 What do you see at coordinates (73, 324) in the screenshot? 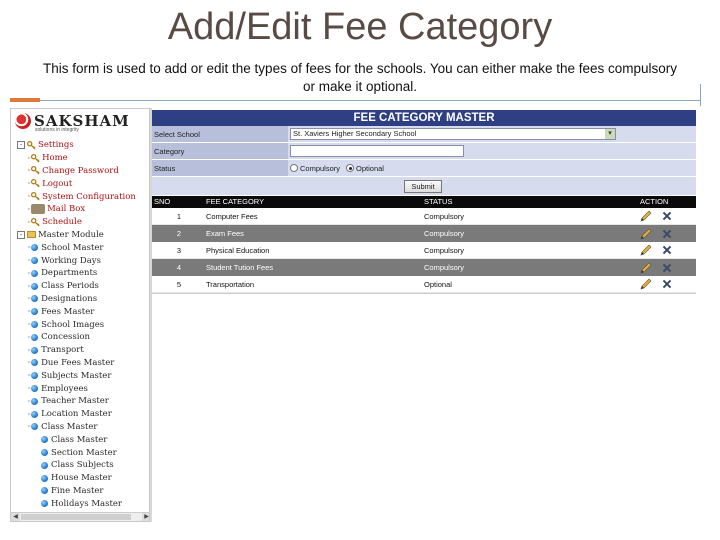
I see `sidebar-item-label: School Images` at bounding box center [73, 324].